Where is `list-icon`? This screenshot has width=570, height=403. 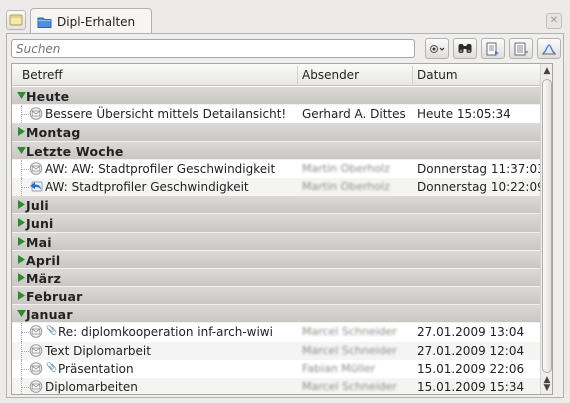 list-icon is located at coordinates (521, 48).